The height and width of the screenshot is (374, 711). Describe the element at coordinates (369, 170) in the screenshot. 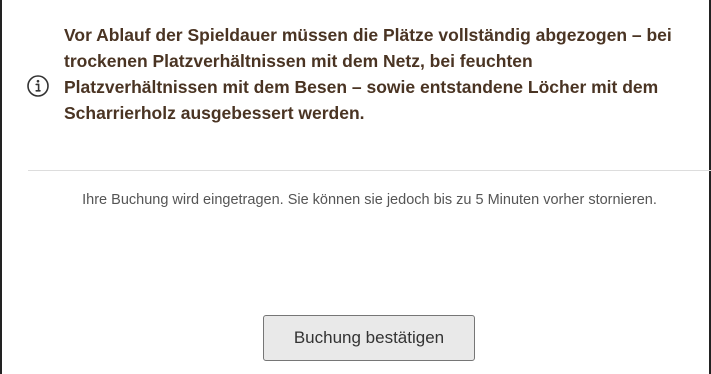

I see `divider` at that location.